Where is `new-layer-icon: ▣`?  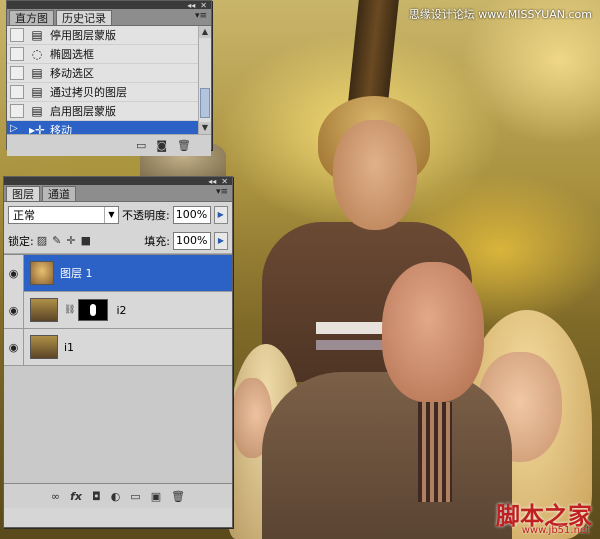
new-layer-icon: ▣ is located at coordinates (156, 496).